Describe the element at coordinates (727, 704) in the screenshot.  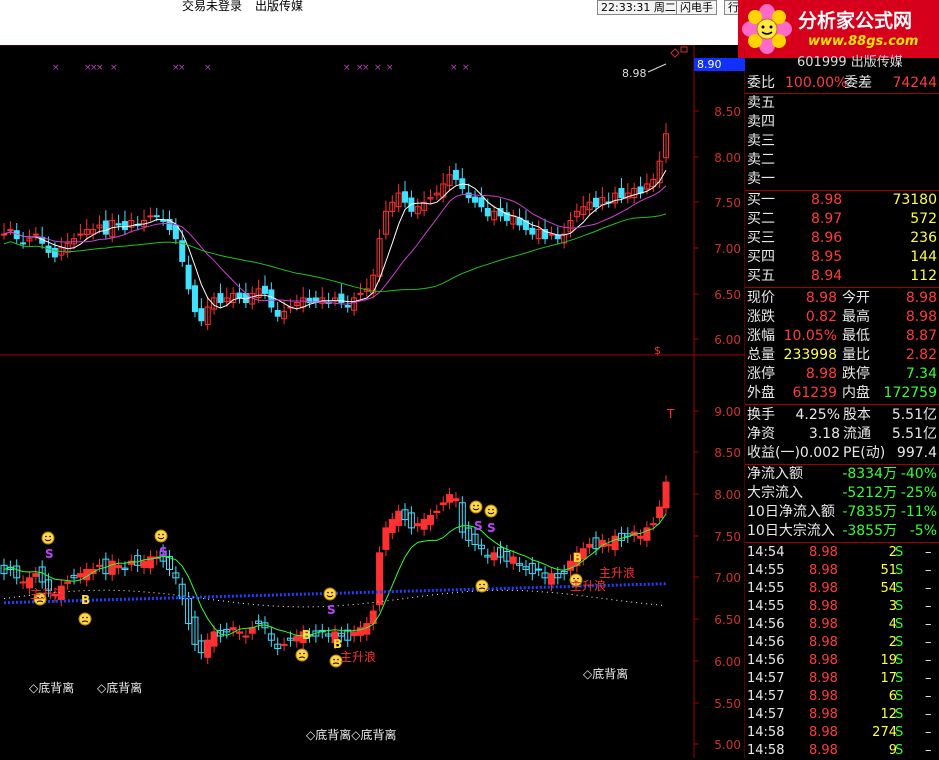
I see `price-axis-label: 5.50` at that location.